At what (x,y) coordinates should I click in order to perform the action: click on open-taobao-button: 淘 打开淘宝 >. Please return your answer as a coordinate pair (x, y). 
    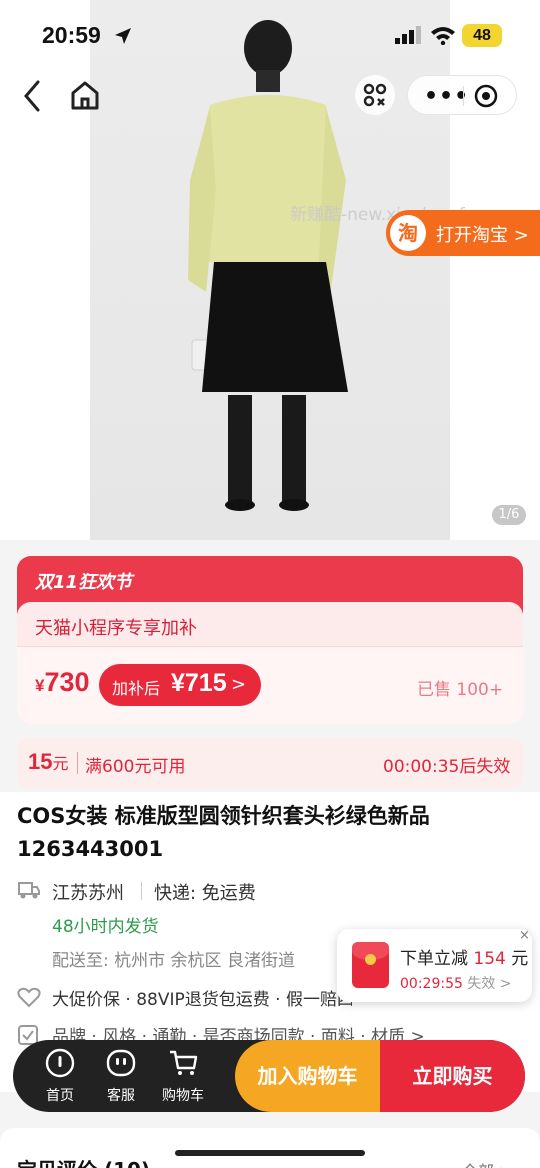
    Looking at the image, I should click on (463, 233).